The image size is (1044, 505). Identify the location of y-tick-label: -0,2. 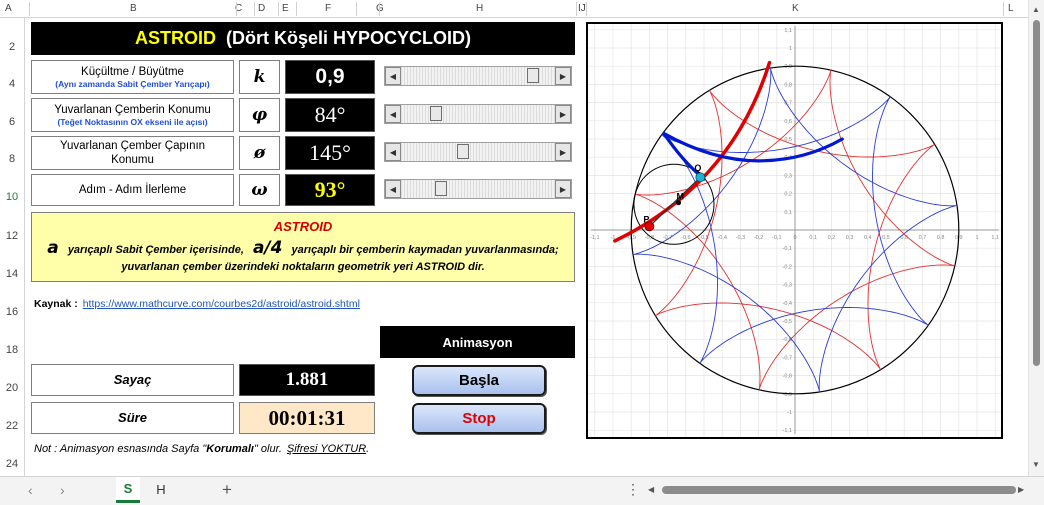
(787, 267).